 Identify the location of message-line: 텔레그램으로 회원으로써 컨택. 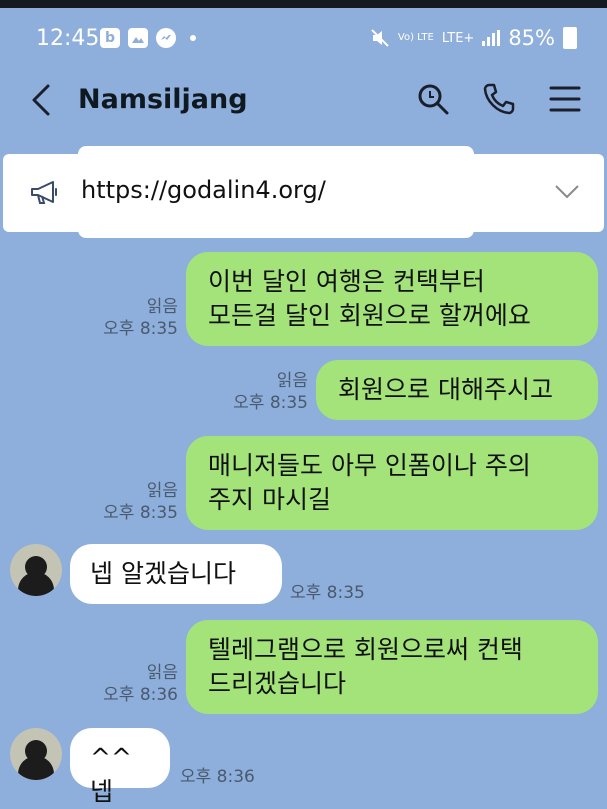
(365, 649).